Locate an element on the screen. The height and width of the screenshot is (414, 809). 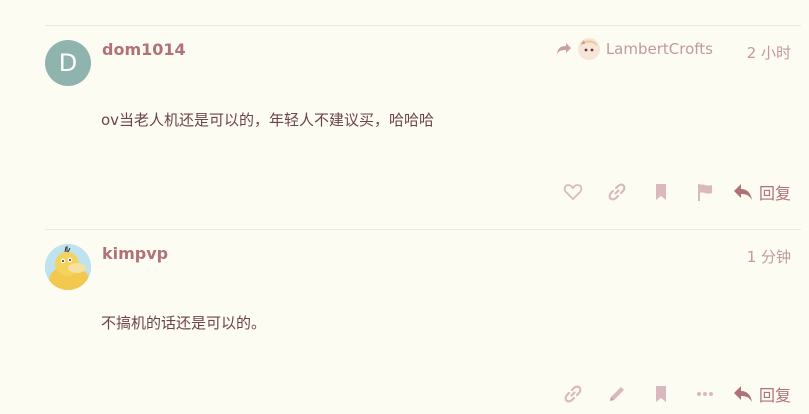
like-button is located at coordinates (573, 192).